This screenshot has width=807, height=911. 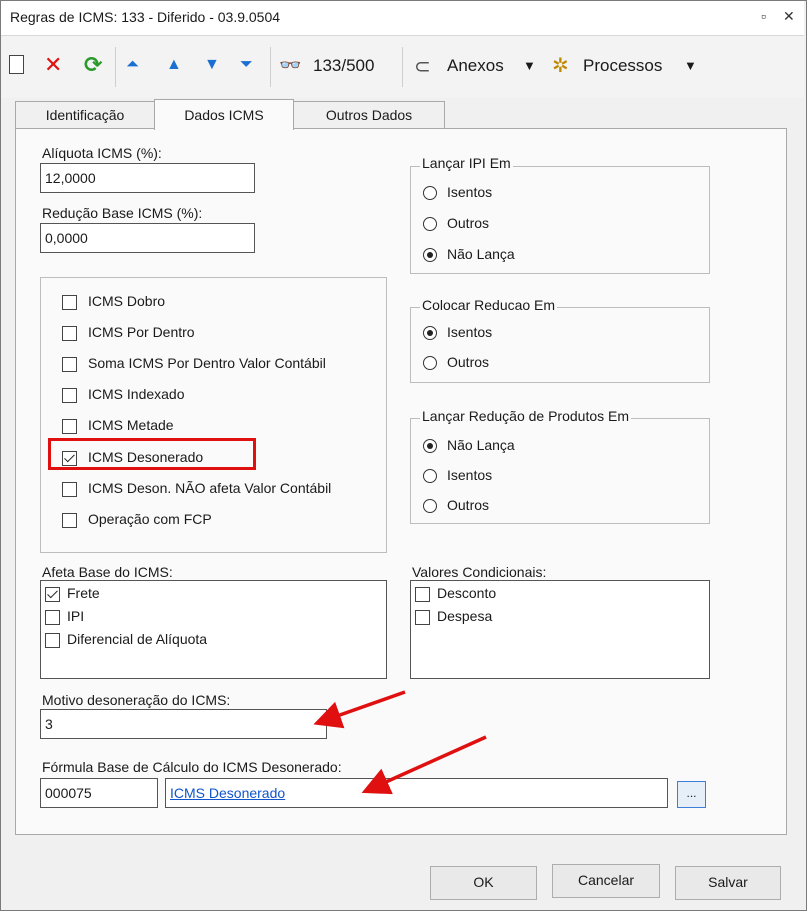 I want to click on tab-dados-icms: Dados ICMS, so click(x=224, y=114).